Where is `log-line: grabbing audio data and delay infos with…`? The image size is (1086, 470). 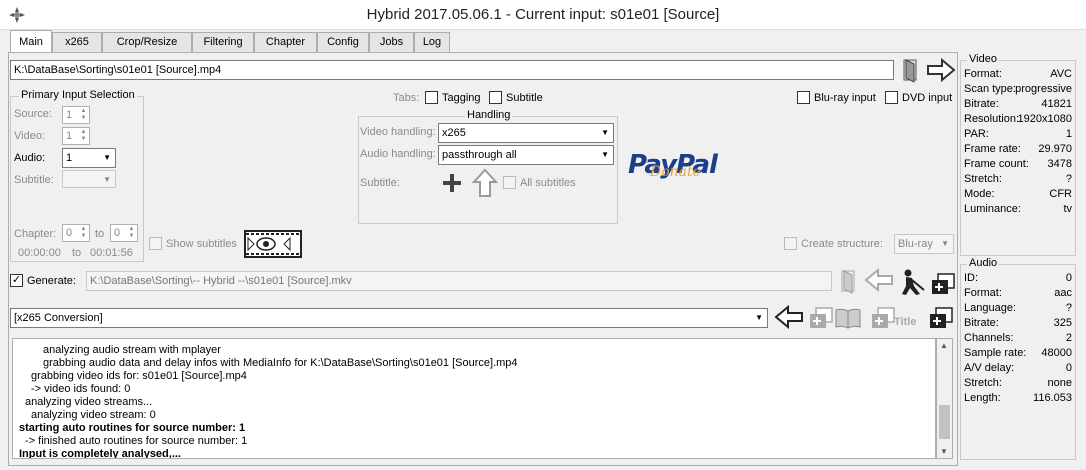
log-line: grabbing audio data and delay infos with… is located at coordinates (280, 363).